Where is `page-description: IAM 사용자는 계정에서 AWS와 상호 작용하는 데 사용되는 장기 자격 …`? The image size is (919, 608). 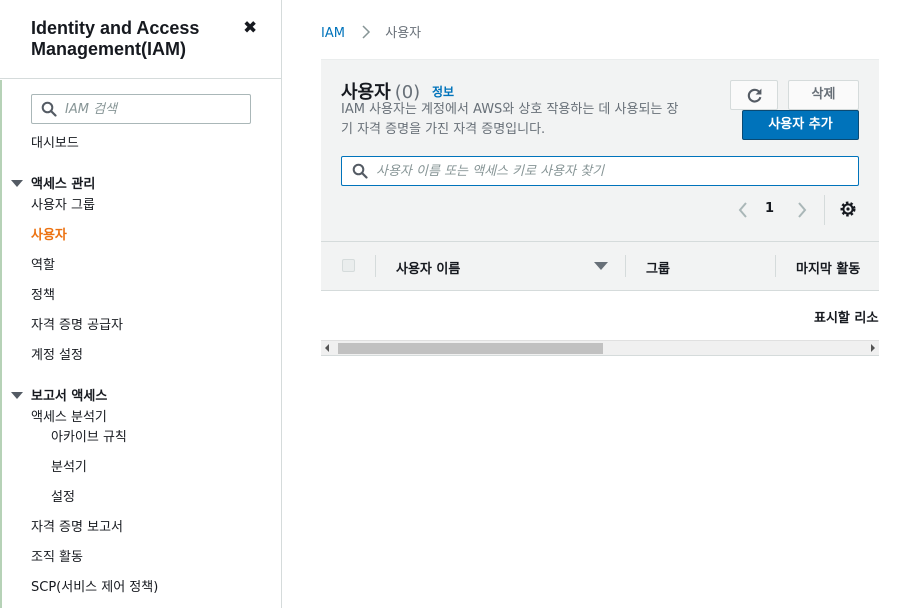
page-description: IAM 사용자는 계정에서 AWS와 상호 작용하는 데 사용되는 장기 자격 … is located at coordinates (510, 119).